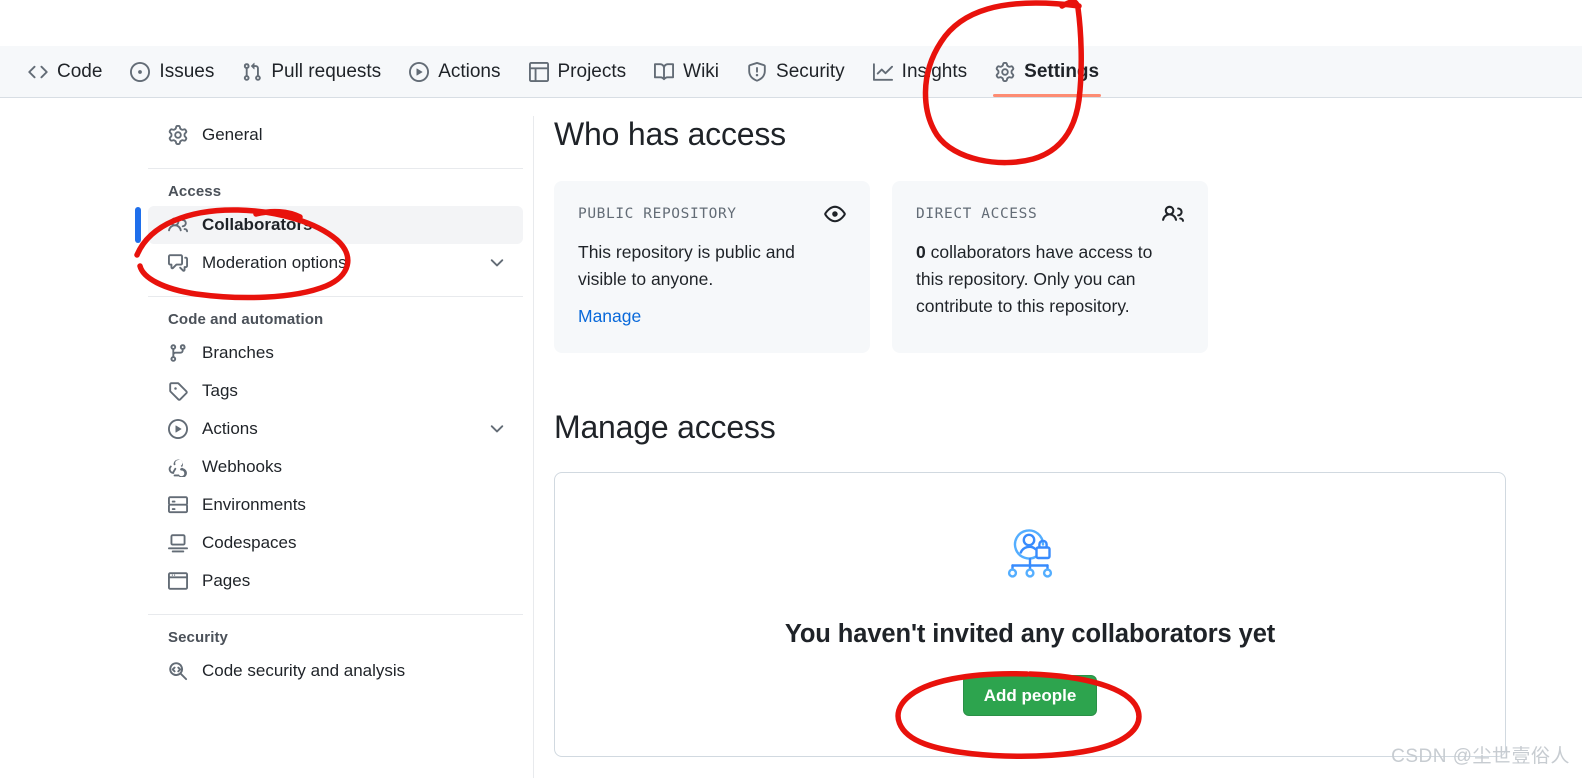 This screenshot has width=1582, height=778. What do you see at coordinates (198, 637) in the screenshot?
I see `sidebar-group-title: Security` at bounding box center [198, 637].